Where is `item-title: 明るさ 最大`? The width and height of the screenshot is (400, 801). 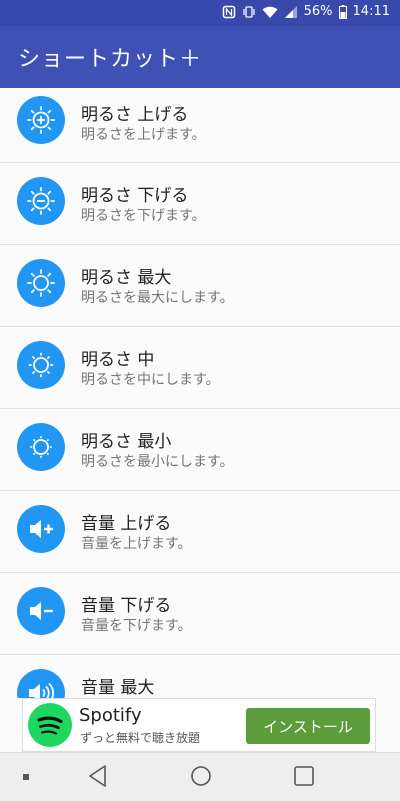 item-title: 明るさ 最大 is located at coordinates (126, 275).